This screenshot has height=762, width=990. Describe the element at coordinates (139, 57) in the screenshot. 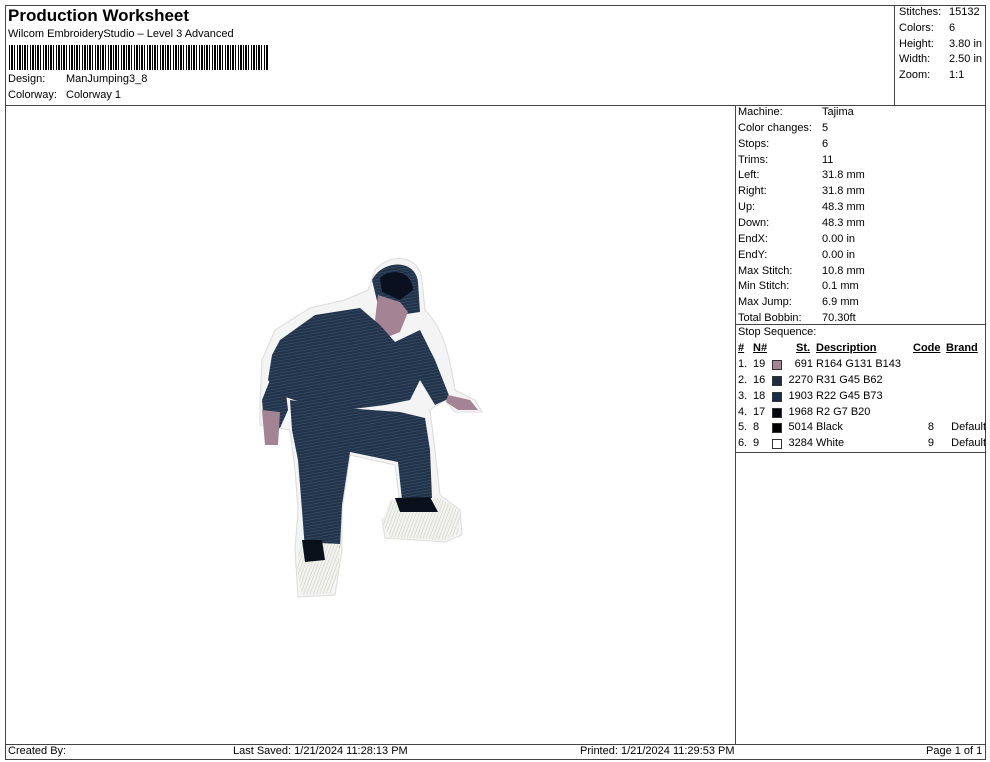

I see `barcode` at that location.